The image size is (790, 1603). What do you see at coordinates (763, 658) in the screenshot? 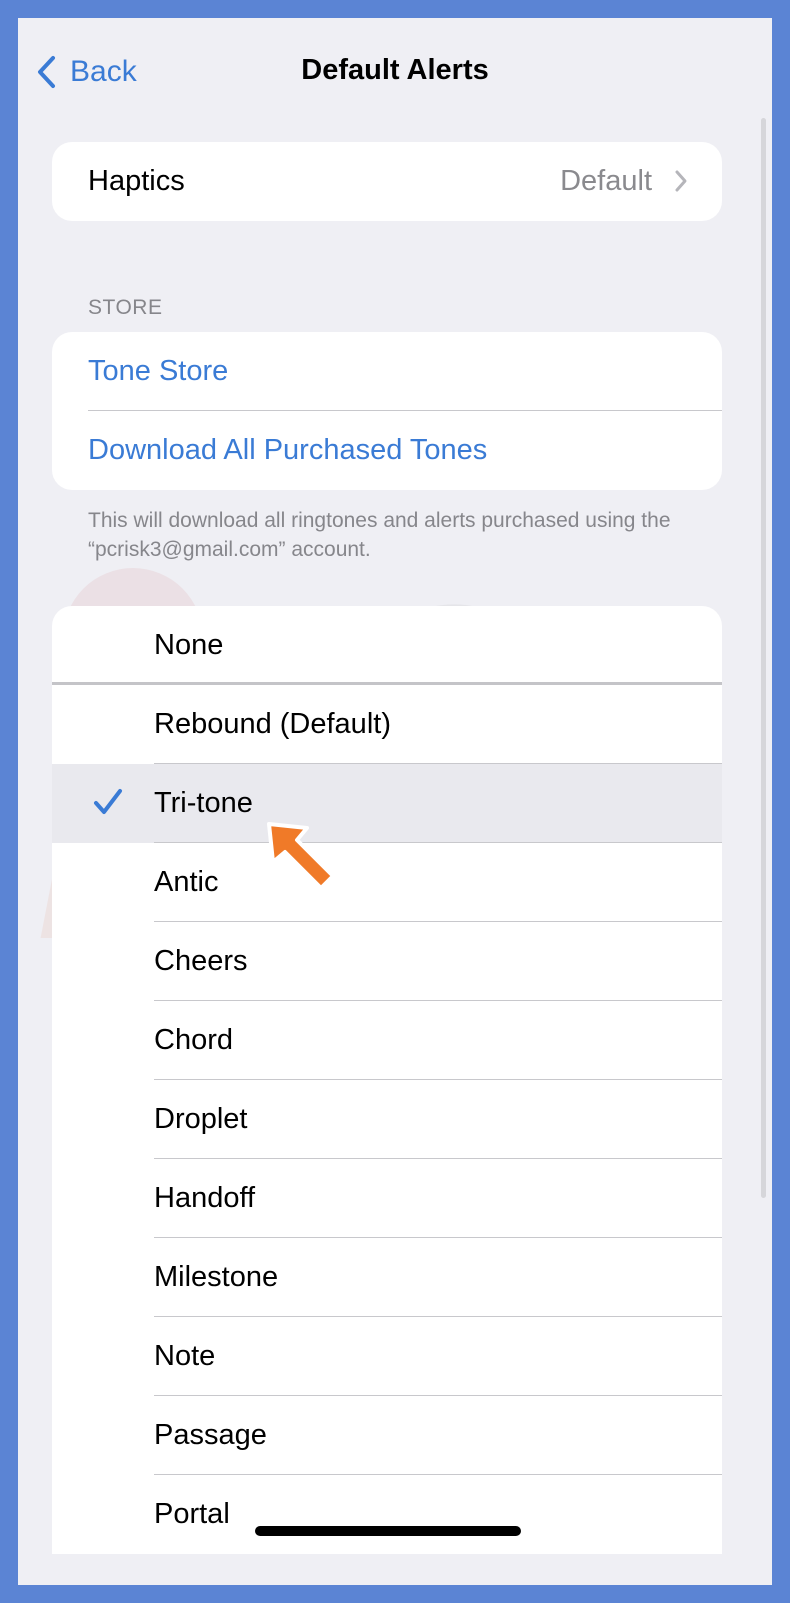
I see `scrollbar` at bounding box center [763, 658].